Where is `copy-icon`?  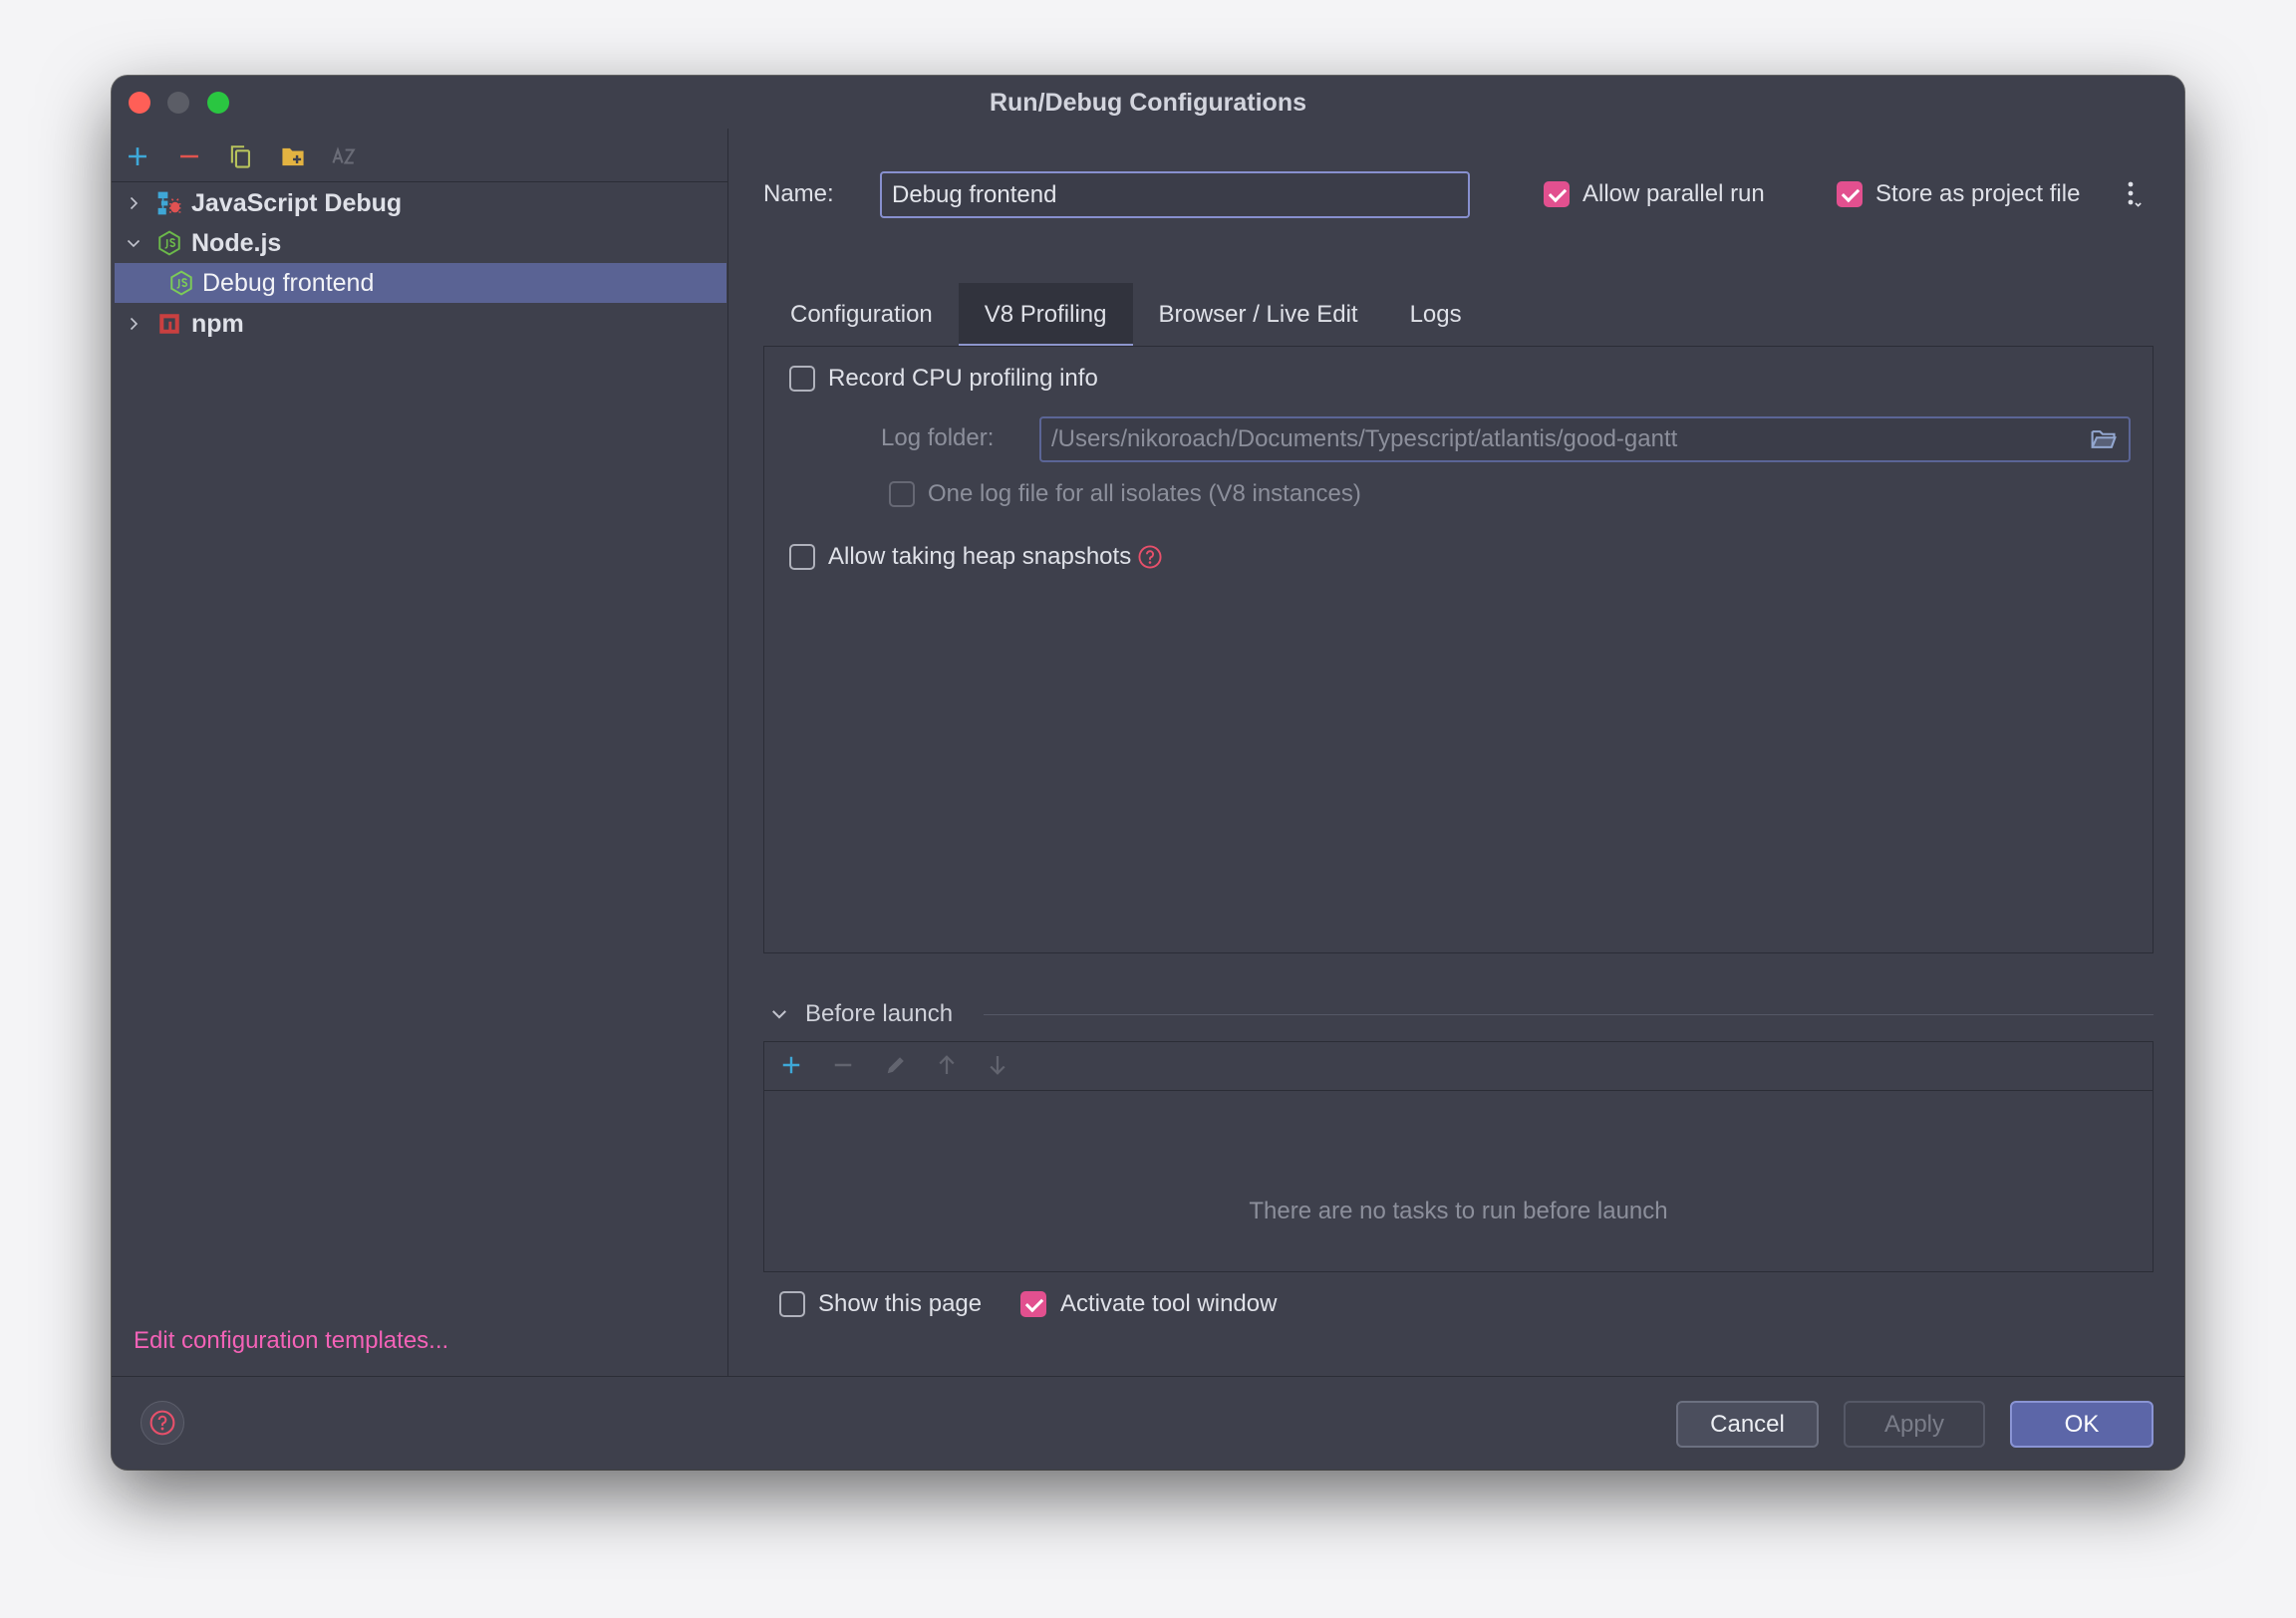
copy-icon is located at coordinates (240, 156).